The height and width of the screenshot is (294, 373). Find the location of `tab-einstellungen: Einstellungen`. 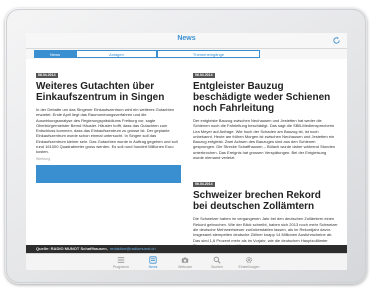

tab-einstellungen: Einstellungen is located at coordinates (249, 262).